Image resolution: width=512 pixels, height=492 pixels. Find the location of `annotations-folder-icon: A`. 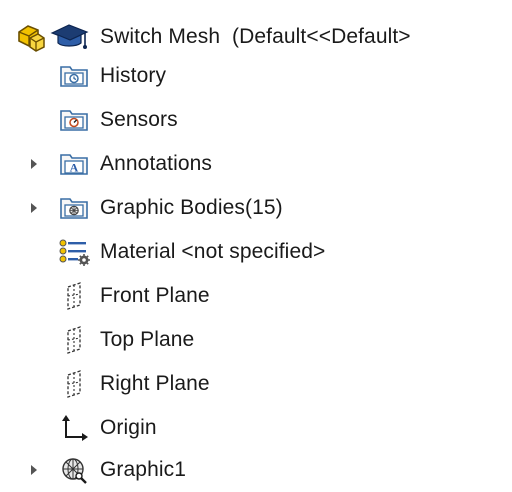

annotations-folder-icon: A is located at coordinates (74, 164).